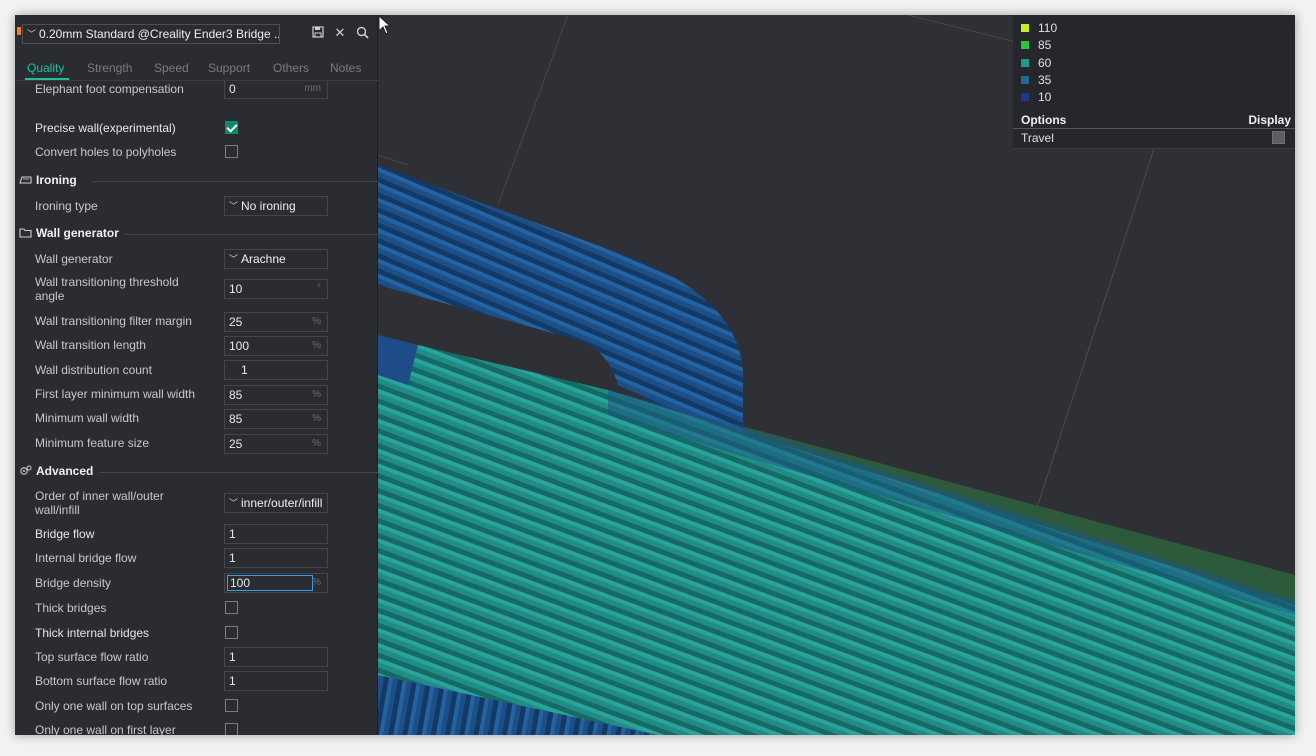 The height and width of the screenshot is (756, 1316). Describe the element at coordinates (345, 68) in the screenshot. I see `tab-notes: Notes` at that location.